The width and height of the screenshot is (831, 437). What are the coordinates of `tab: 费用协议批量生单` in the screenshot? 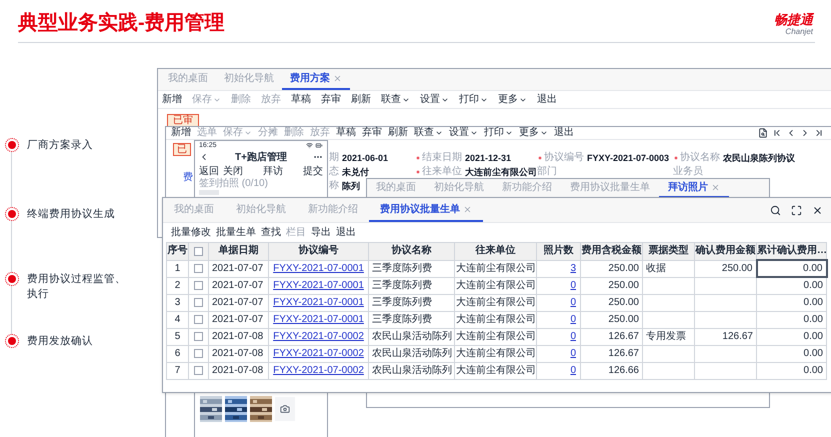 It's located at (426, 210).